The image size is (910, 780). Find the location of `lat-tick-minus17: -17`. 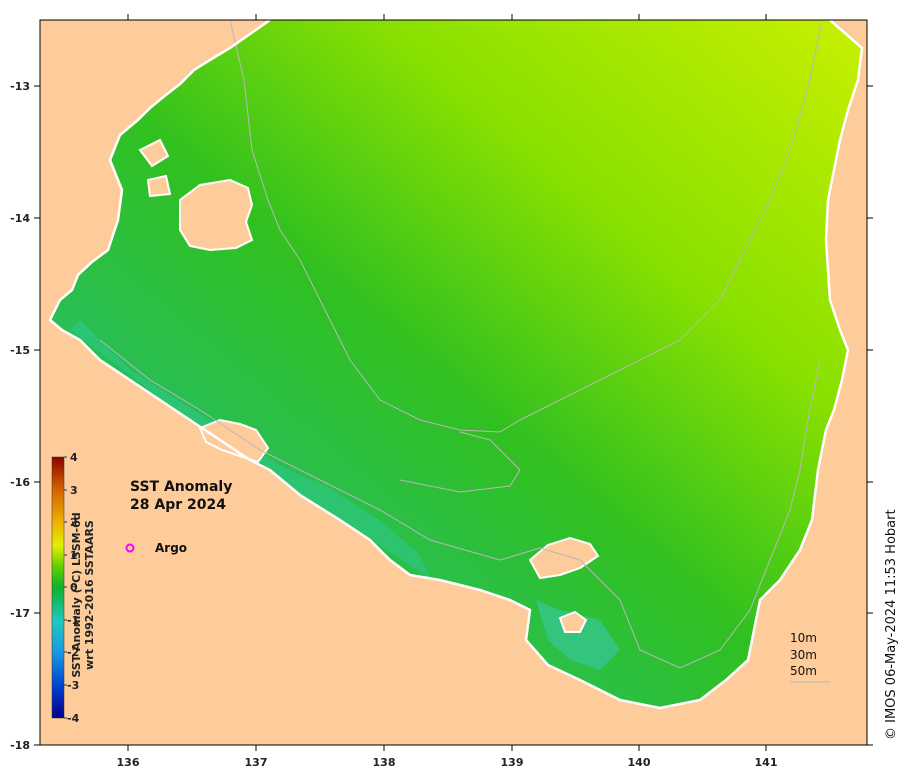

lat-tick-minus17: -17 is located at coordinates (20, 613).